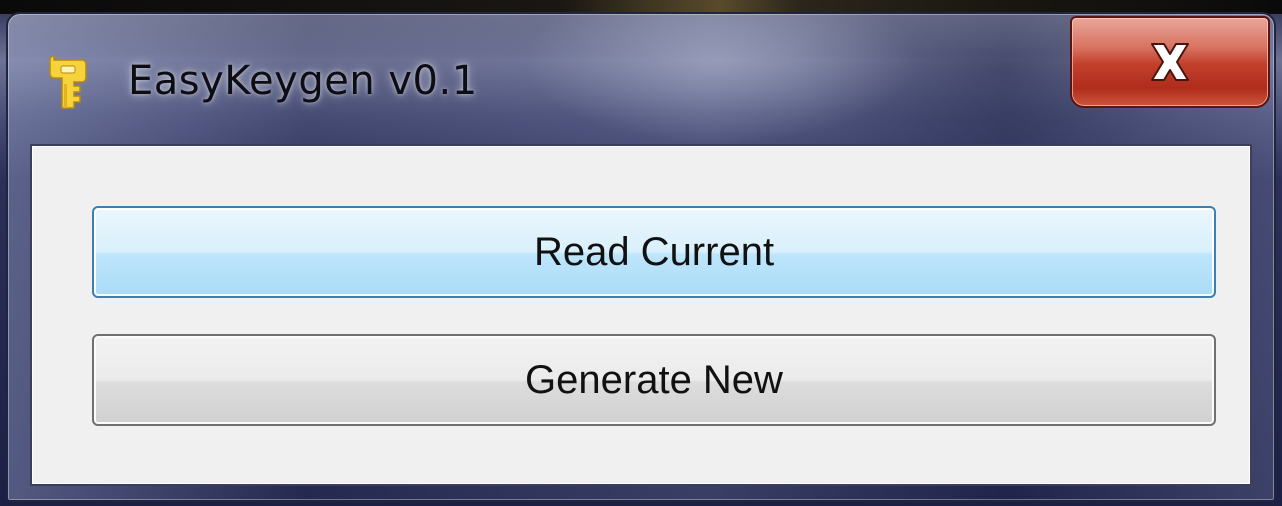 The image size is (1282, 506). I want to click on close-button, so click(1170, 62).